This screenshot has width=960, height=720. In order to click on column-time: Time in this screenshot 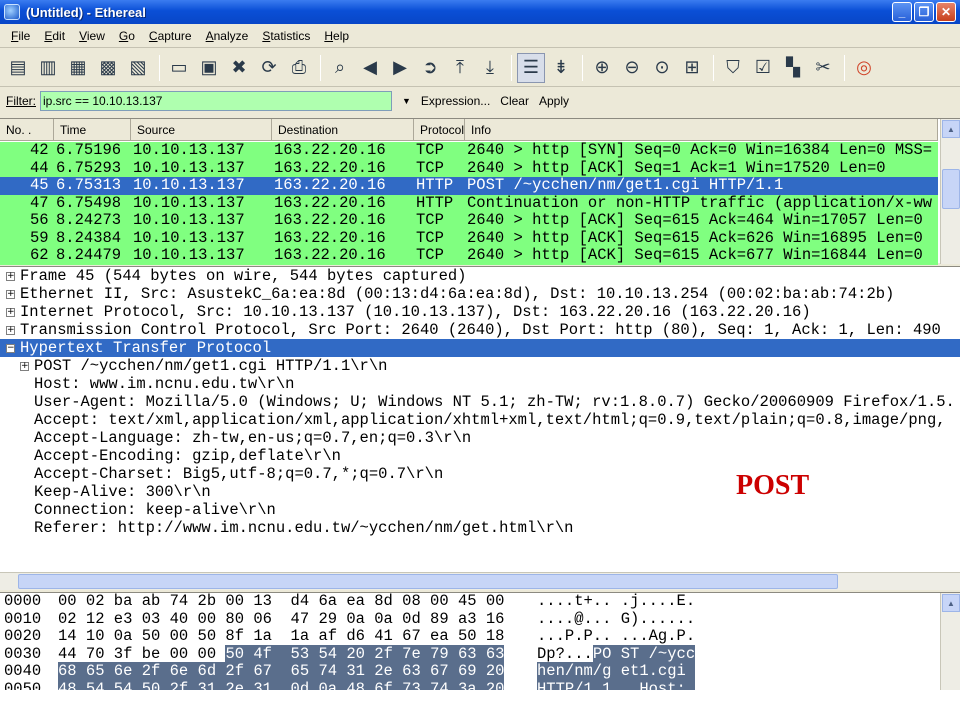, I will do `click(92, 130)`.